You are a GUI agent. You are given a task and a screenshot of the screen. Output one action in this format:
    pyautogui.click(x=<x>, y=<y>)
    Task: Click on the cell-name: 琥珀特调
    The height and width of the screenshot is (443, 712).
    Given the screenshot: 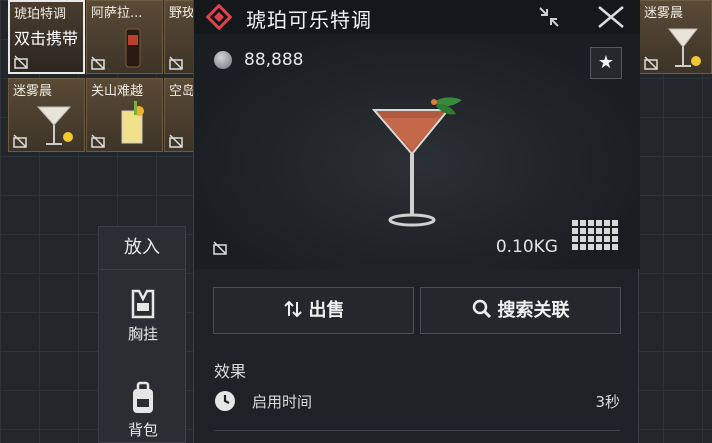 What is the action you would take?
    pyautogui.click(x=40, y=14)
    